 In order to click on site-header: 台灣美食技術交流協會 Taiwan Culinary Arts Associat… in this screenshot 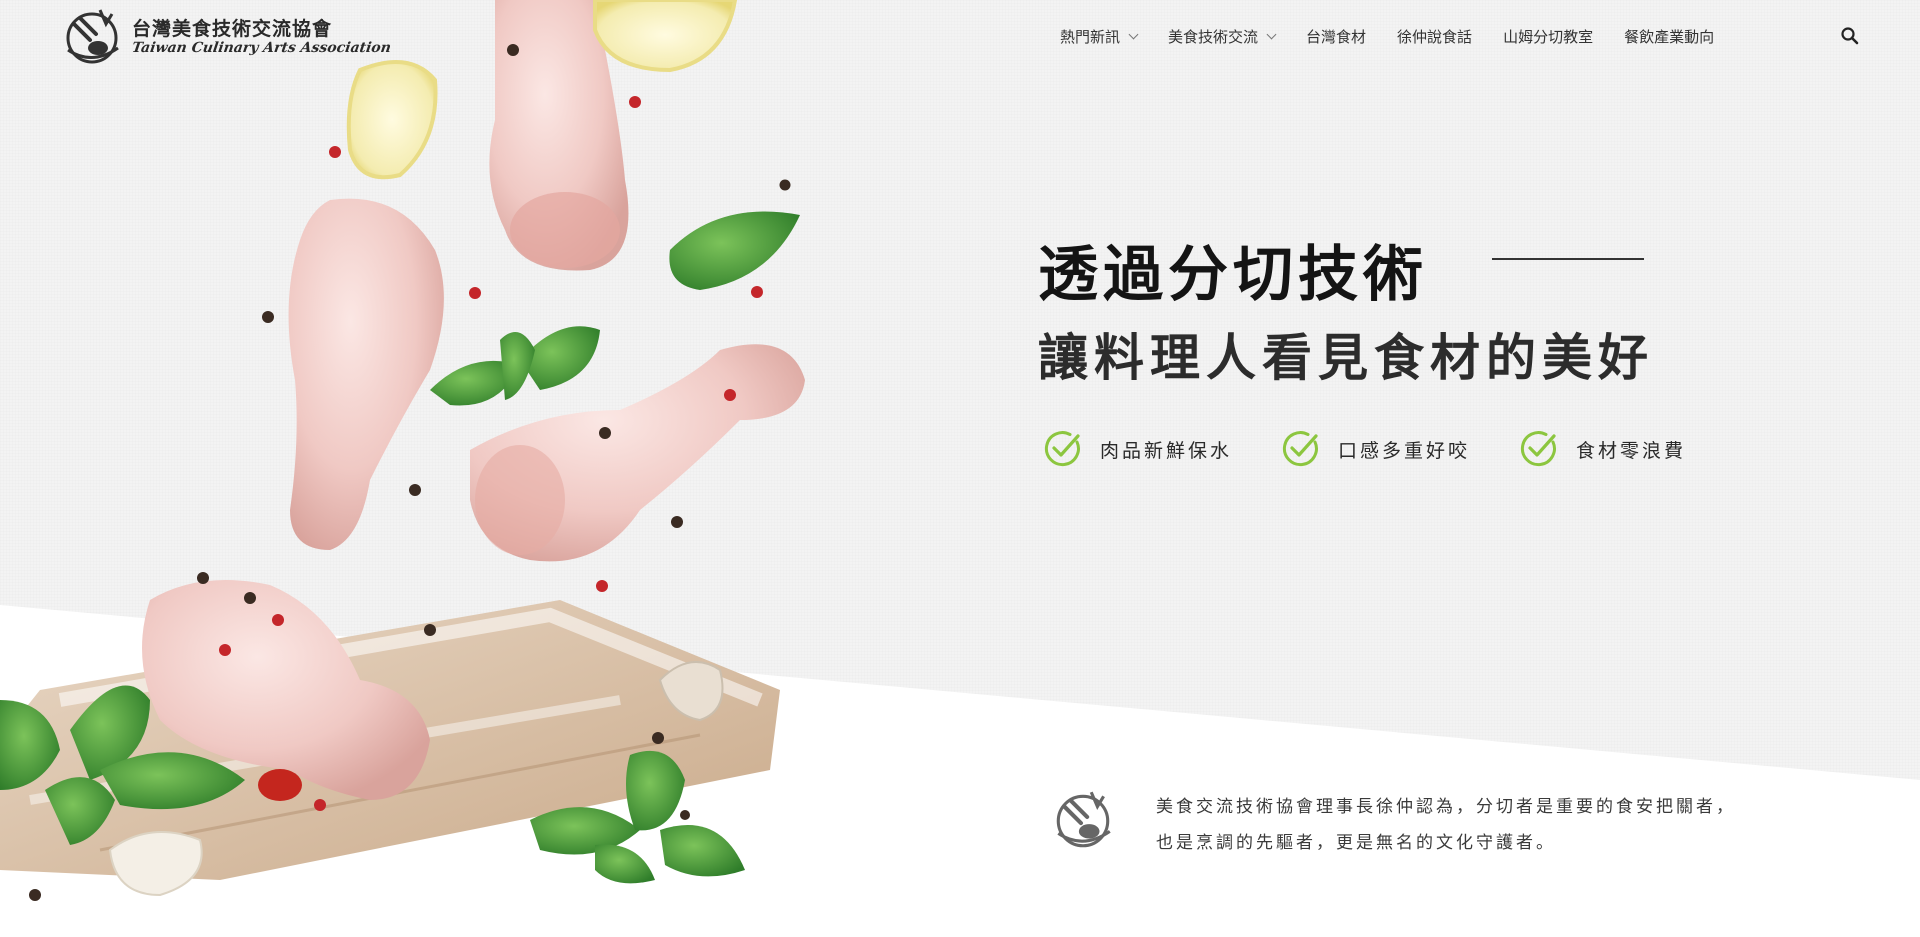, I will do `click(960, 37)`.